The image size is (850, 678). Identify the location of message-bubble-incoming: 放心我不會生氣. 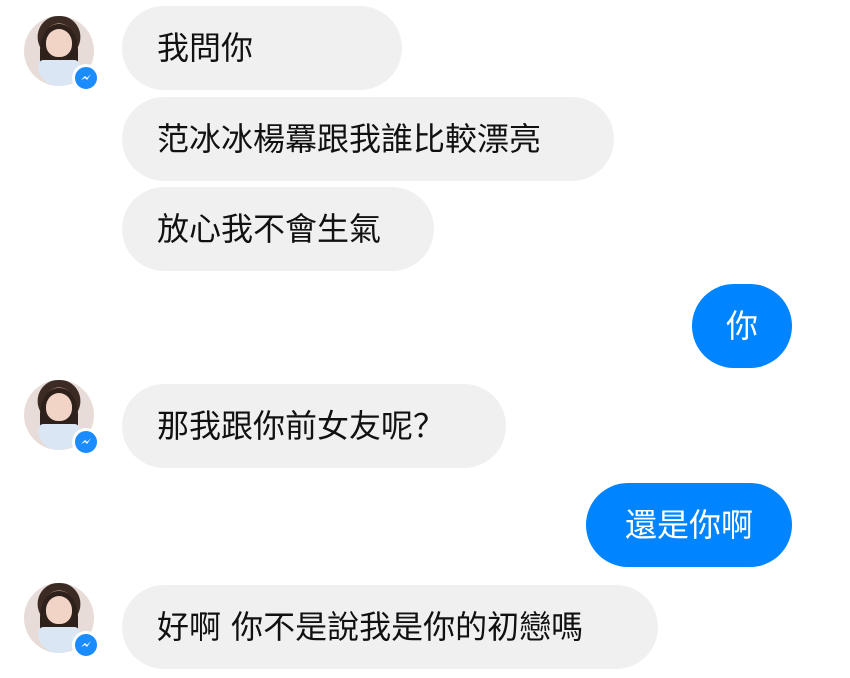
(278, 229).